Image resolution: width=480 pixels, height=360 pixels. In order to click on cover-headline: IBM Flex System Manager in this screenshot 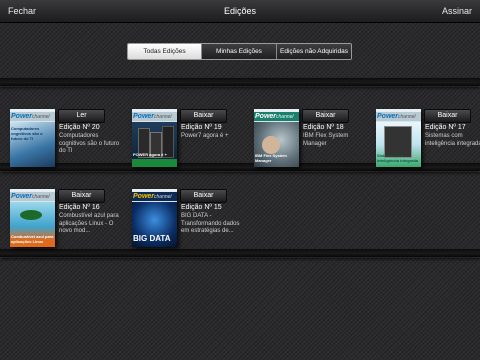, I will do `click(271, 158)`.